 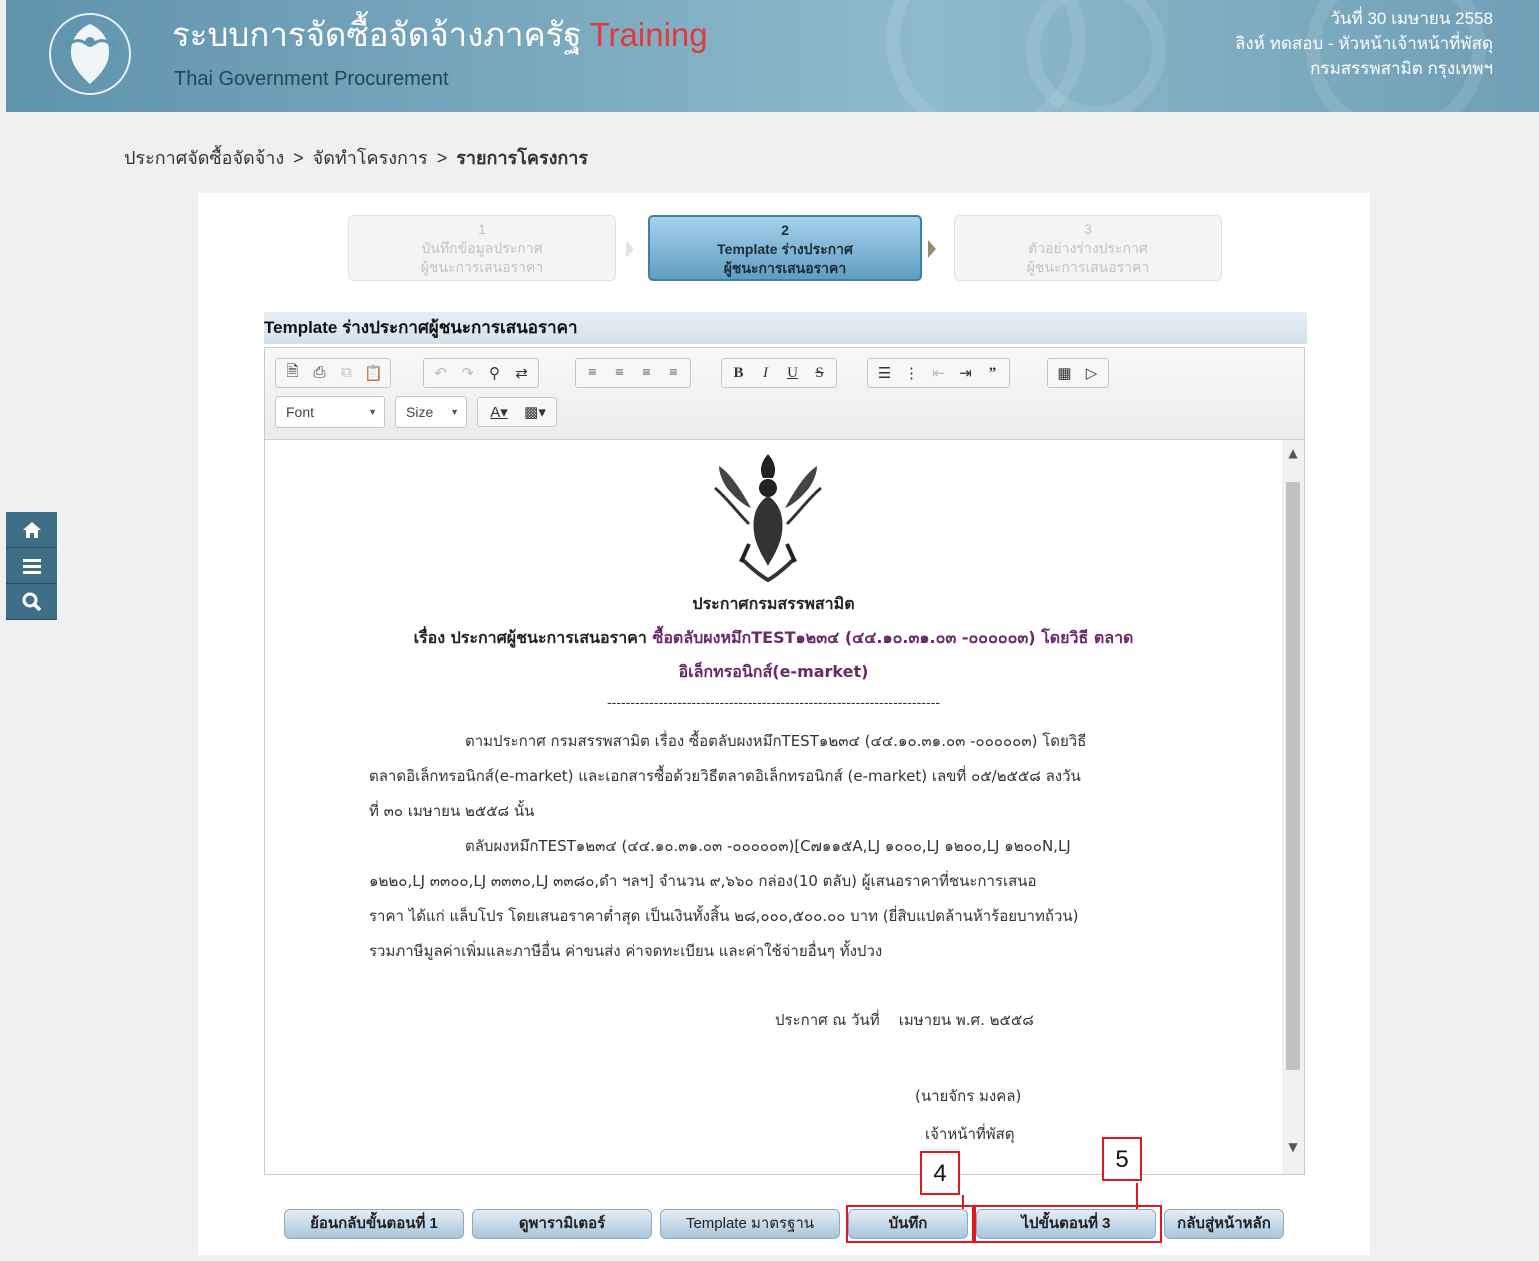 What do you see at coordinates (346, 373) in the screenshot?
I see `copy-icon: ⧉` at bounding box center [346, 373].